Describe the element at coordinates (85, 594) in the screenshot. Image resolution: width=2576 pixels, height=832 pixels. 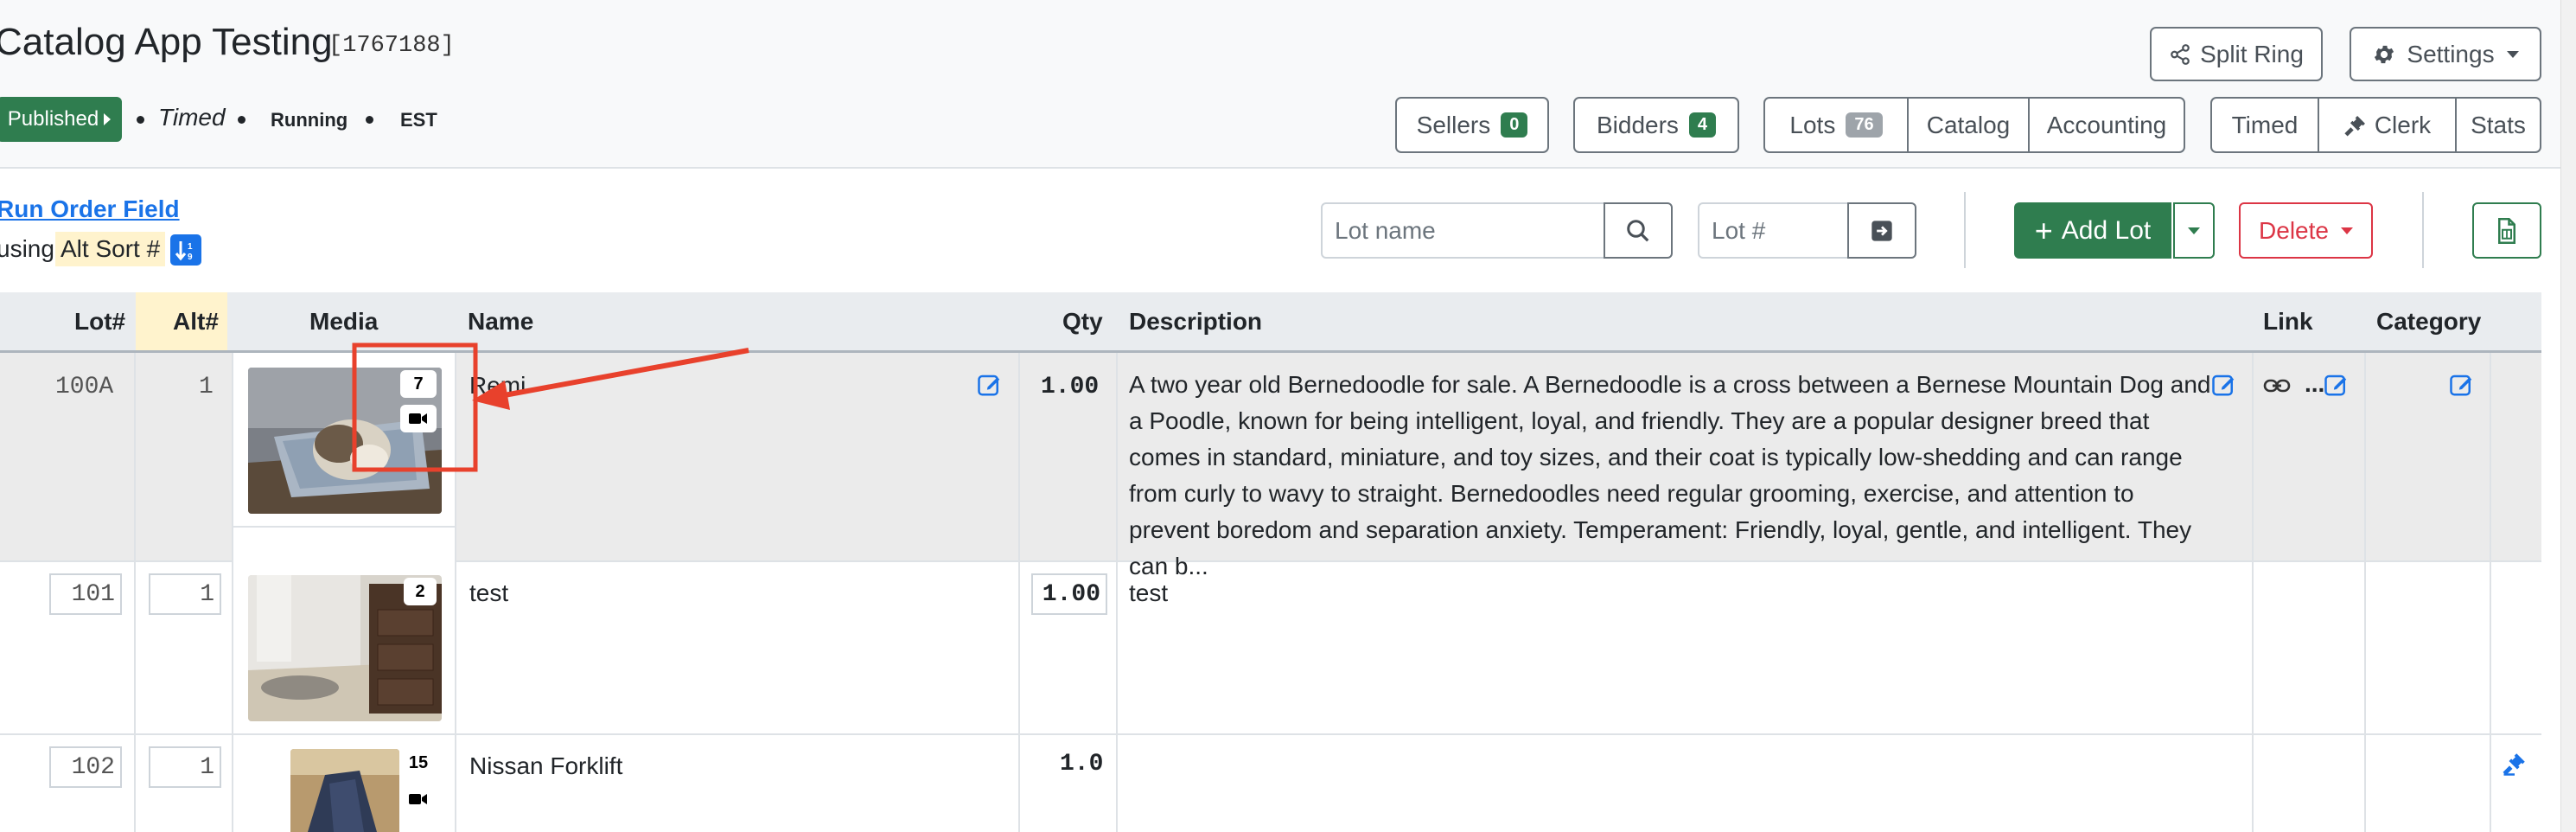
I see `lot-number-input: 101` at that location.